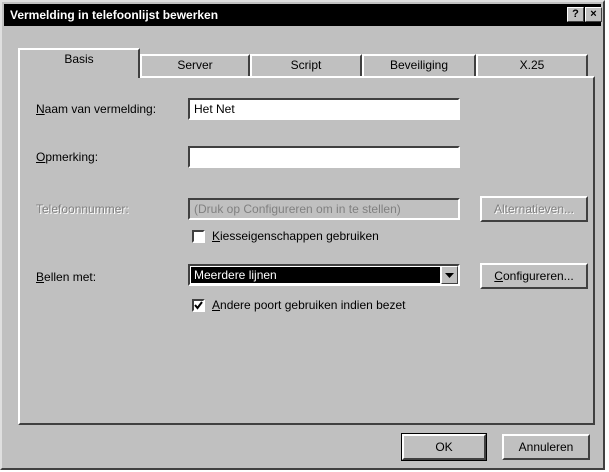 The height and width of the screenshot is (472, 609). I want to click on entry-name-field: Het Net, so click(324, 109).